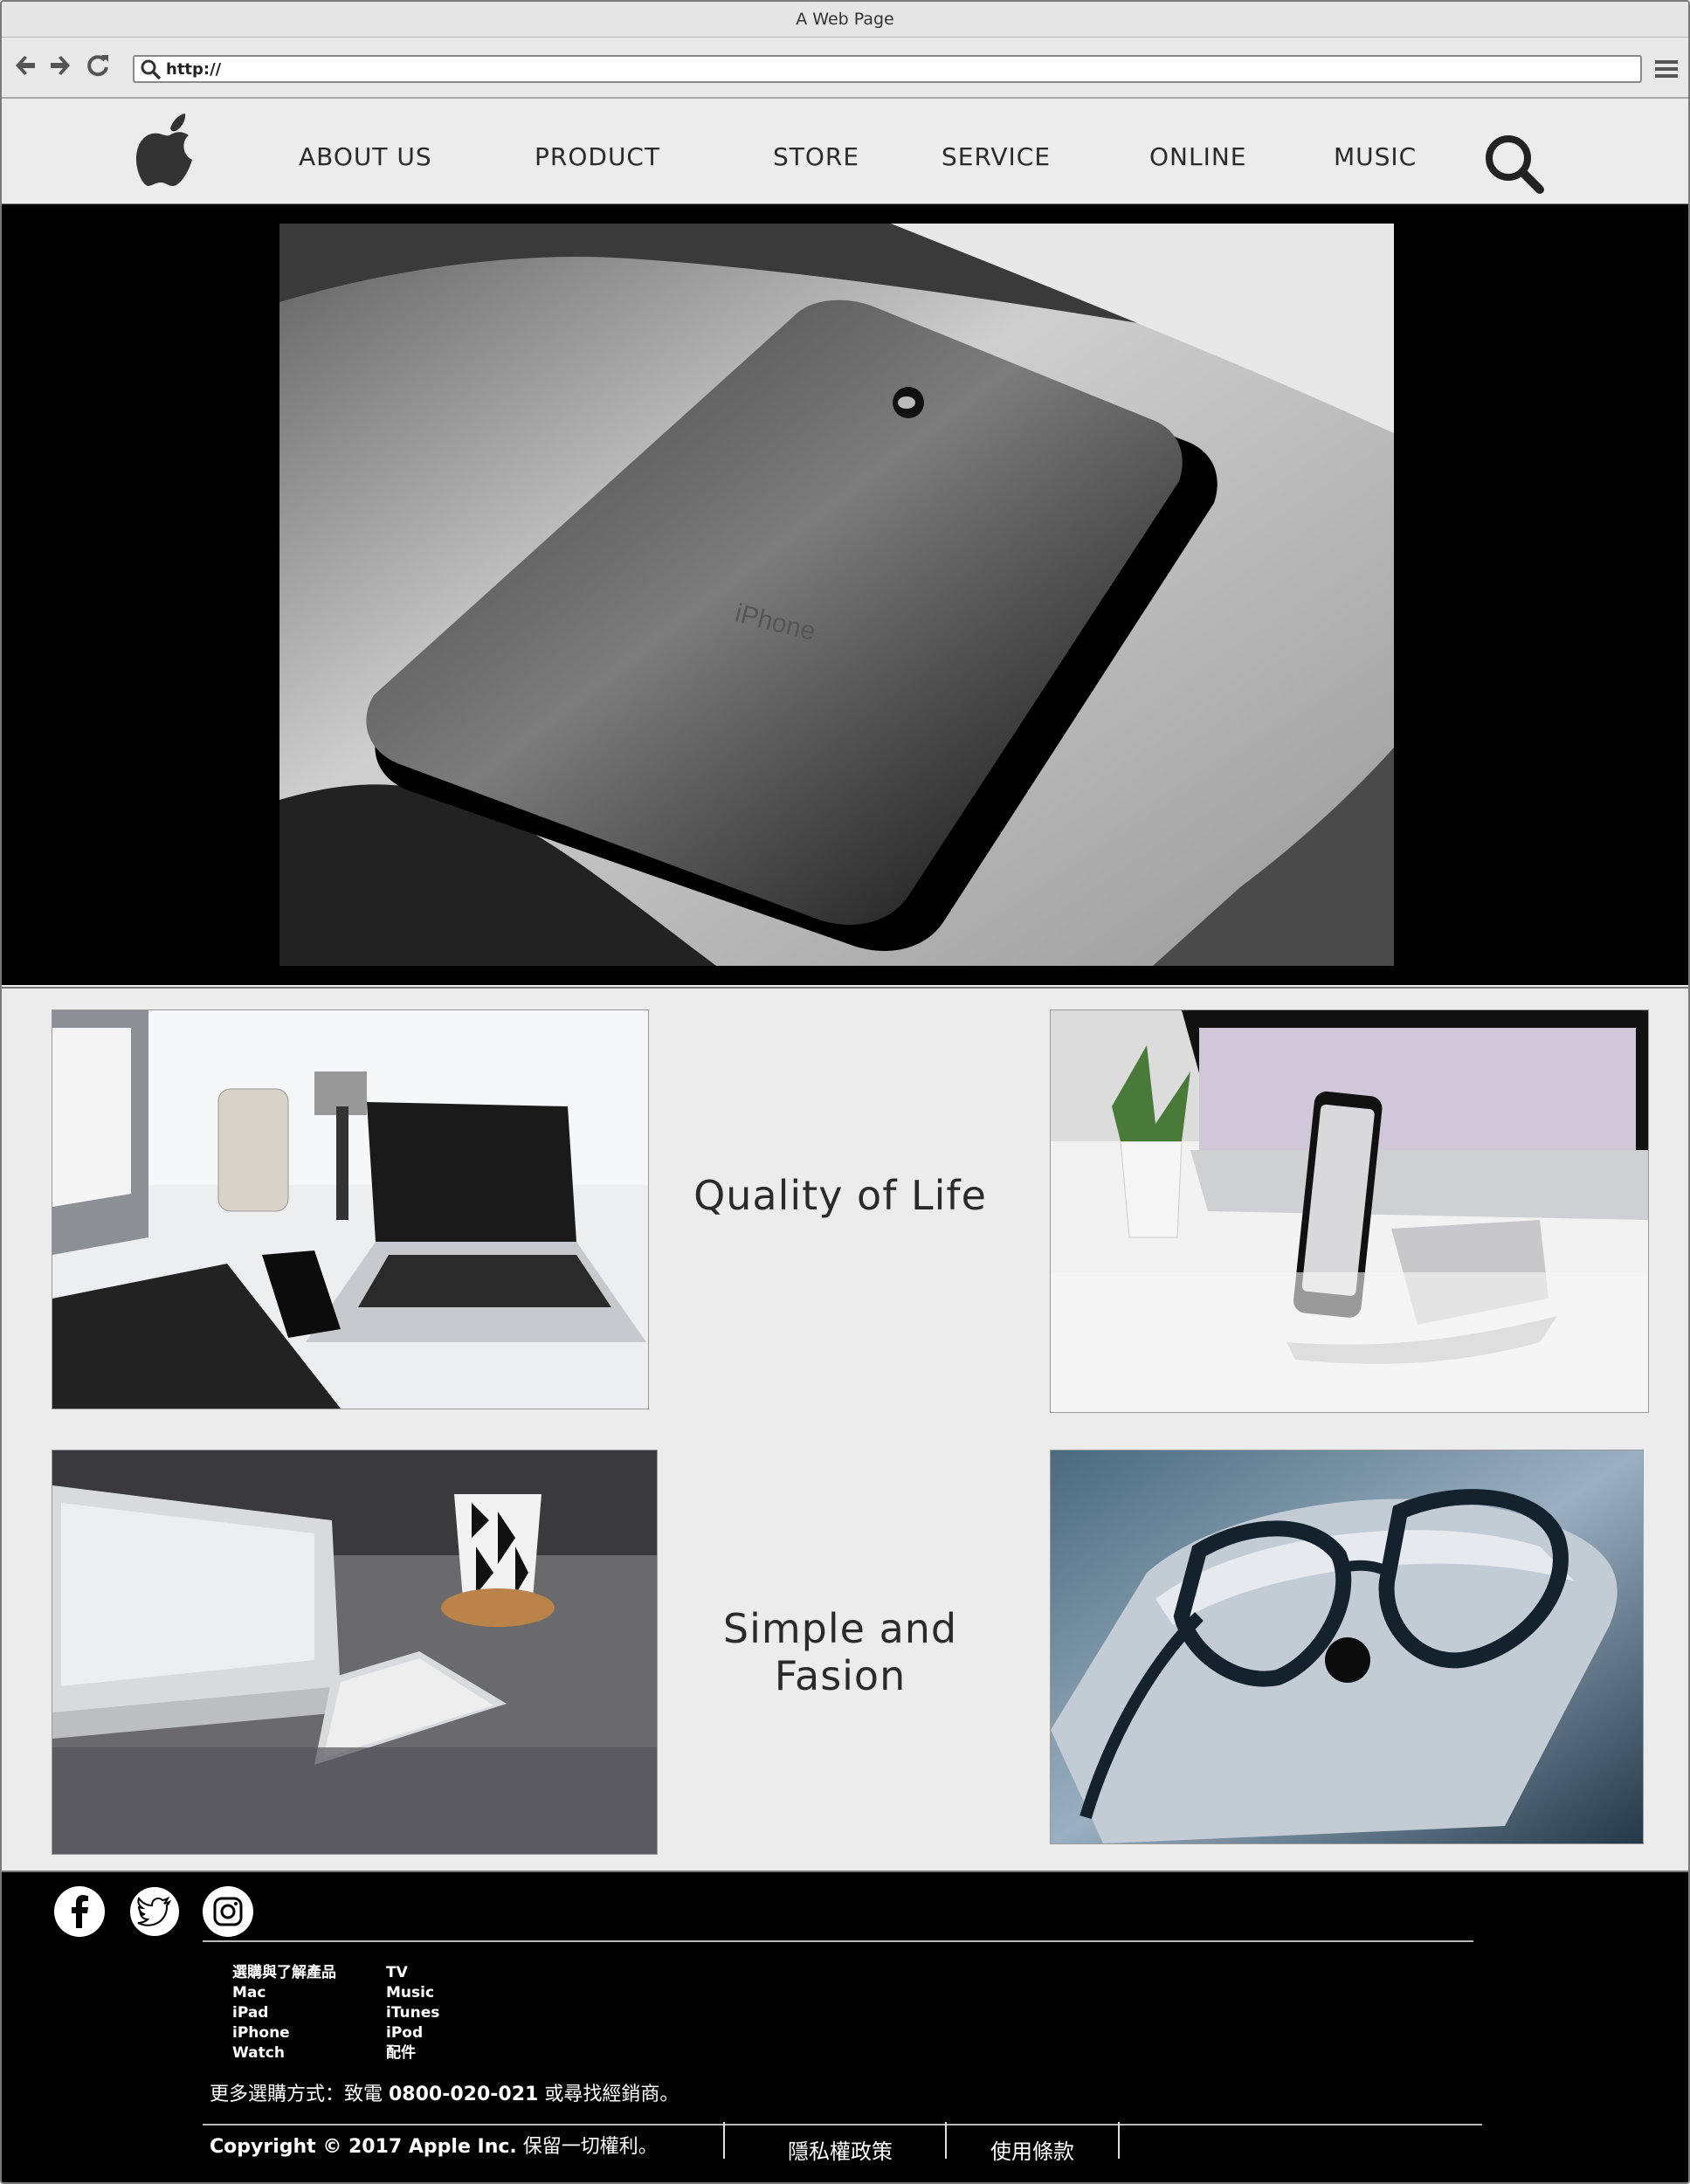  I want to click on footer-link: Mac, so click(284, 1993).